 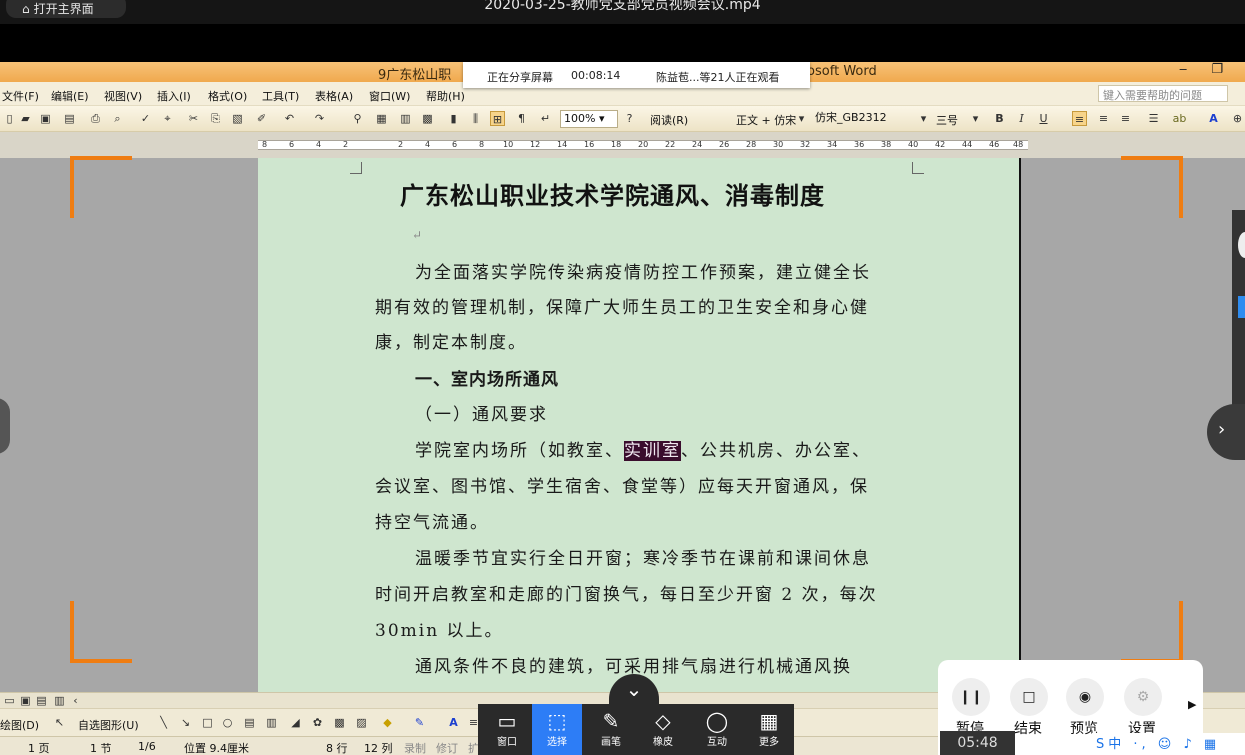 What do you see at coordinates (70, 96) in the screenshot?
I see `menu-edit: 编辑(E)` at bounding box center [70, 96].